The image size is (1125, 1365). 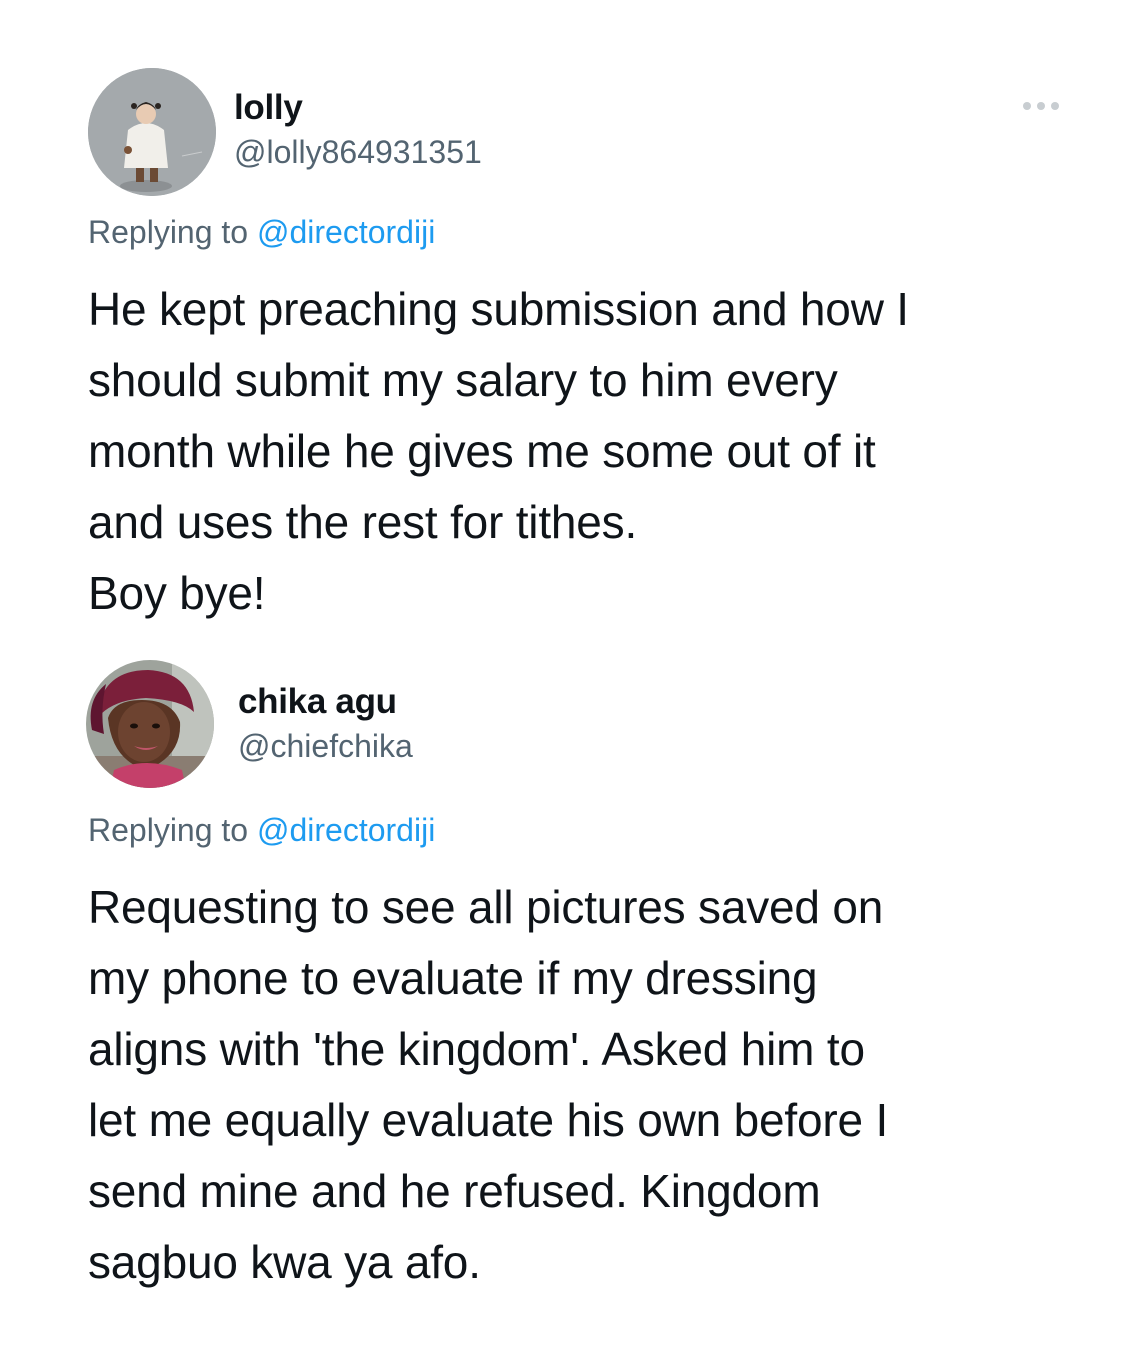 What do you see at coordinates (317, 702) in the screenshot?
I see `display-name: chika agu` at bounding box center [317, 702].